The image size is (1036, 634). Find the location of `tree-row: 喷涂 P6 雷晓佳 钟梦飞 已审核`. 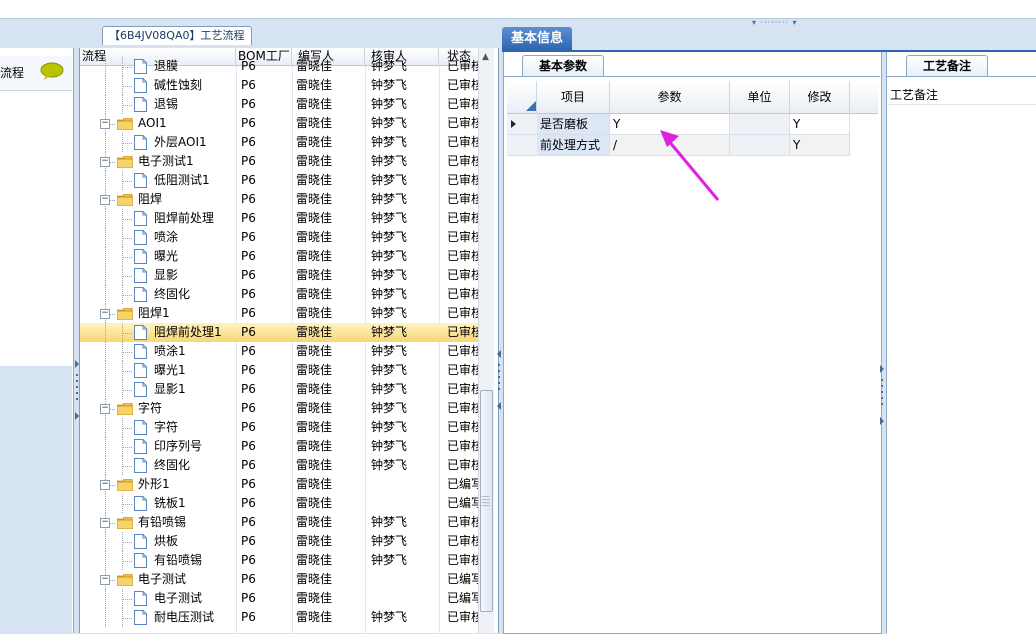

tree-row: 喷涂 P6 雷晓佳 钟梦飞 已审核 is located at coordinates (279, 237).